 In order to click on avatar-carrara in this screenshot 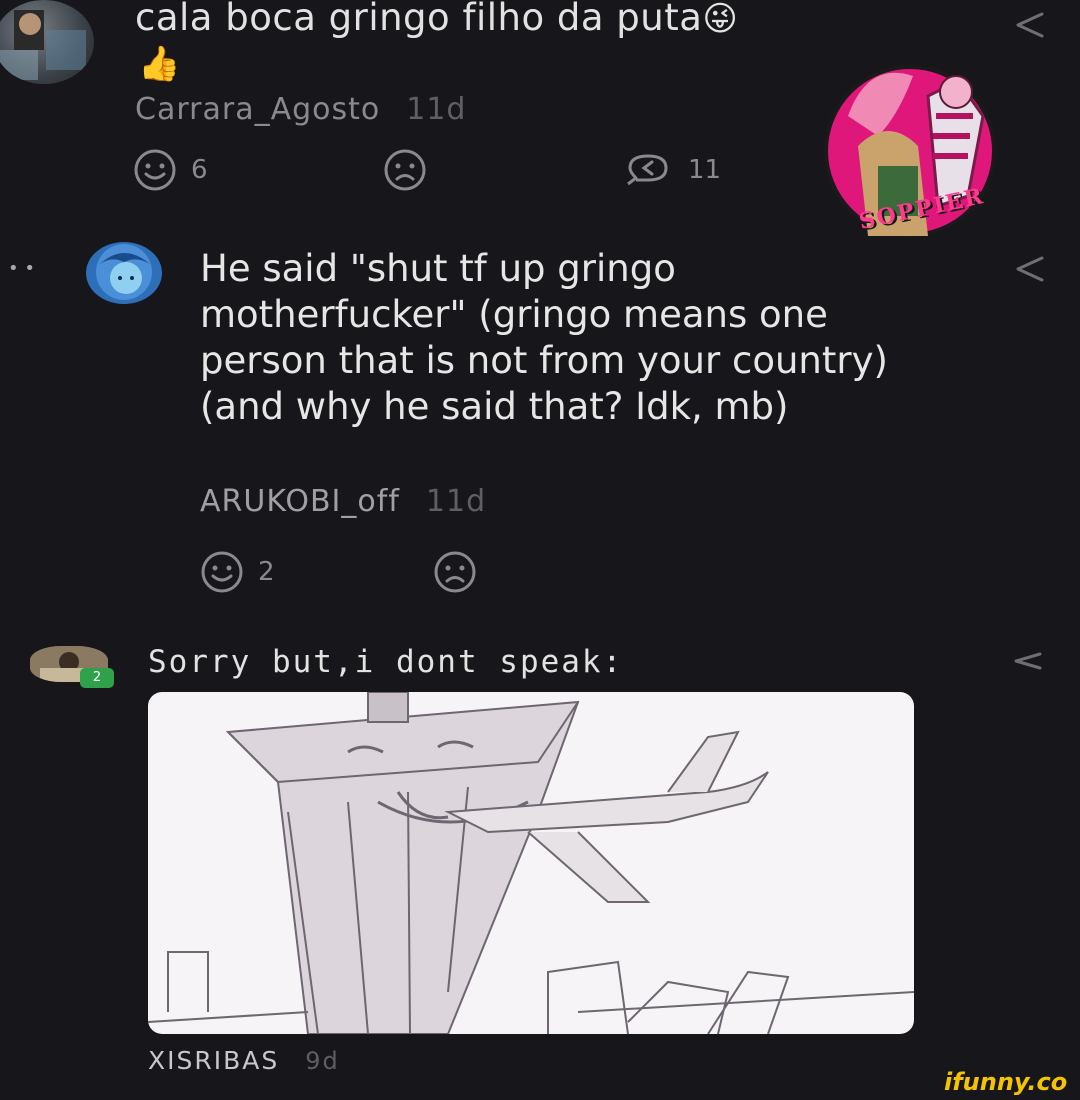, I will do `click(47, 42)`.